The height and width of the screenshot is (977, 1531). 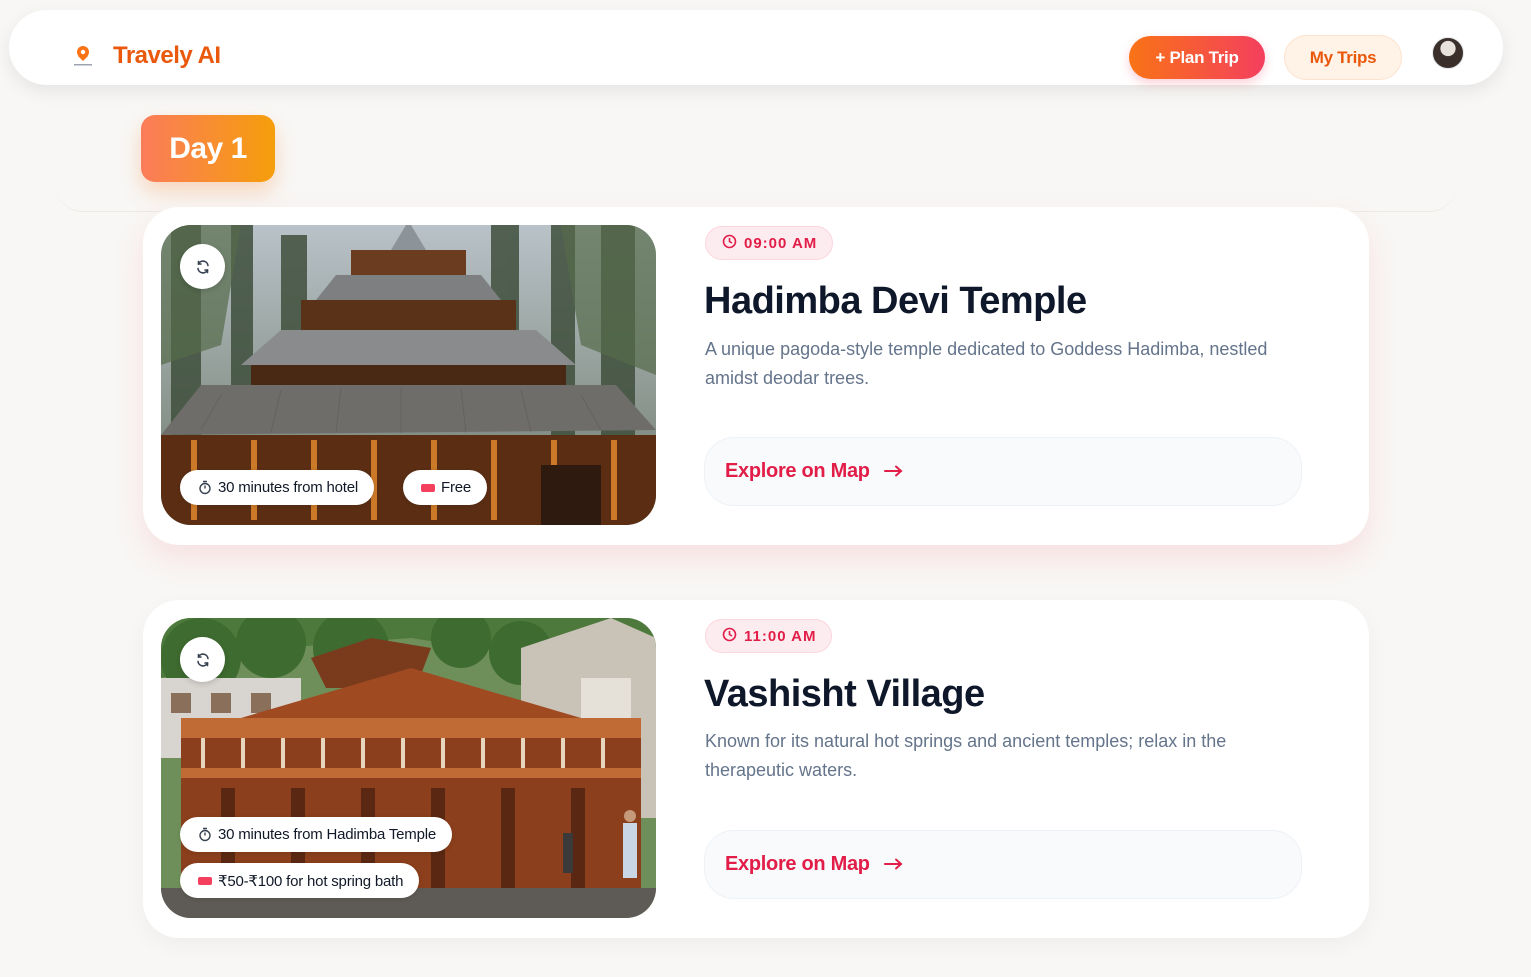 I want to click on travel-time-label: 30 minutes from hotel, so click(x=288, y=487).